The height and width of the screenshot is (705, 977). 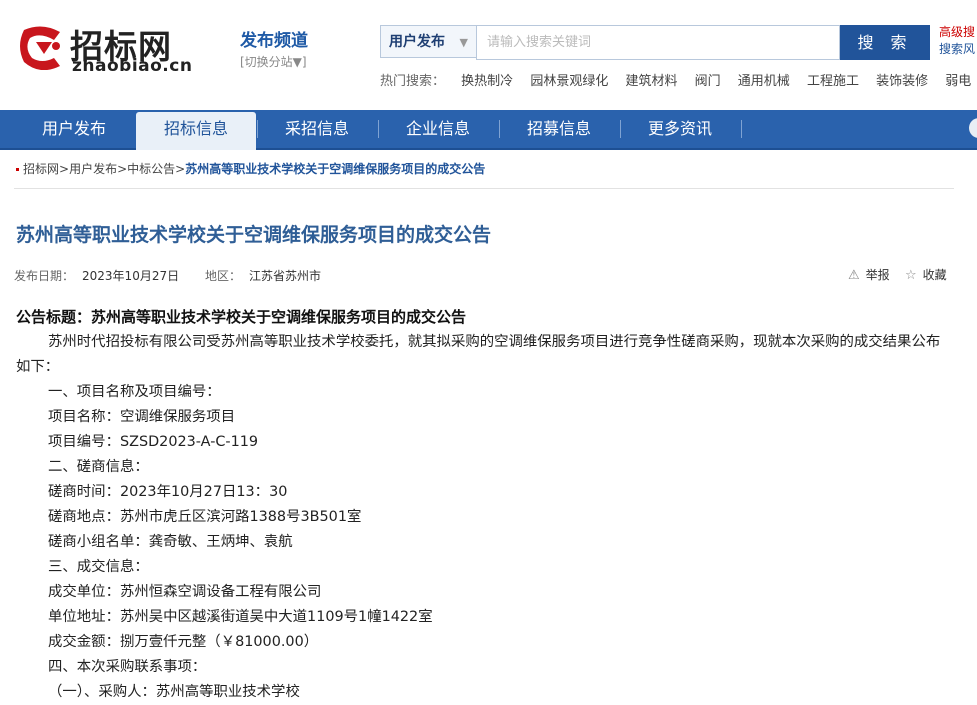 I want to click on channel-block: 发布频道 [切换分站▼], so click(x=274, y=48).